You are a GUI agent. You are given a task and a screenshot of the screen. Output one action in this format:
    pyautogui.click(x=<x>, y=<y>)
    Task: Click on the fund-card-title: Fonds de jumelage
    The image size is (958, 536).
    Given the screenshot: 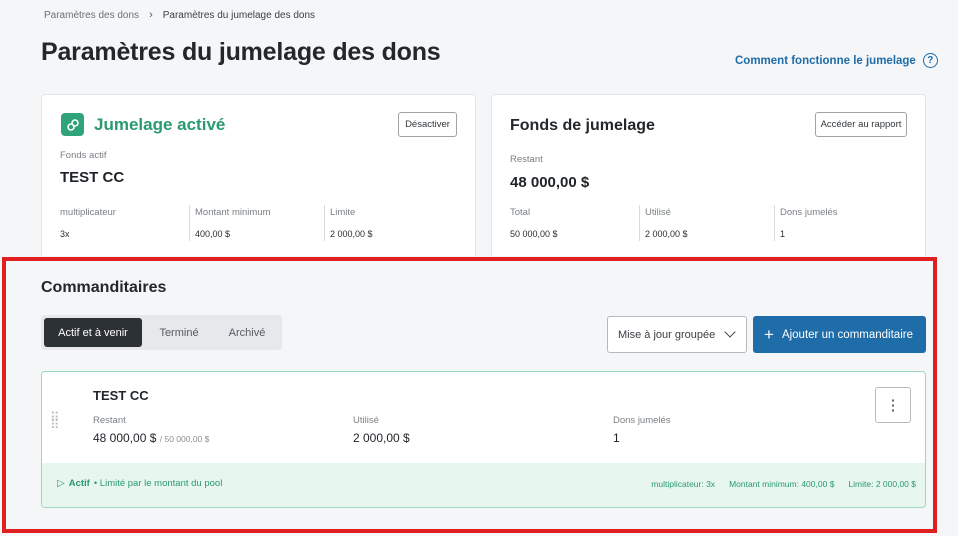 What is the action you would take?
    pyautogui.click(x=582, y=125)
    